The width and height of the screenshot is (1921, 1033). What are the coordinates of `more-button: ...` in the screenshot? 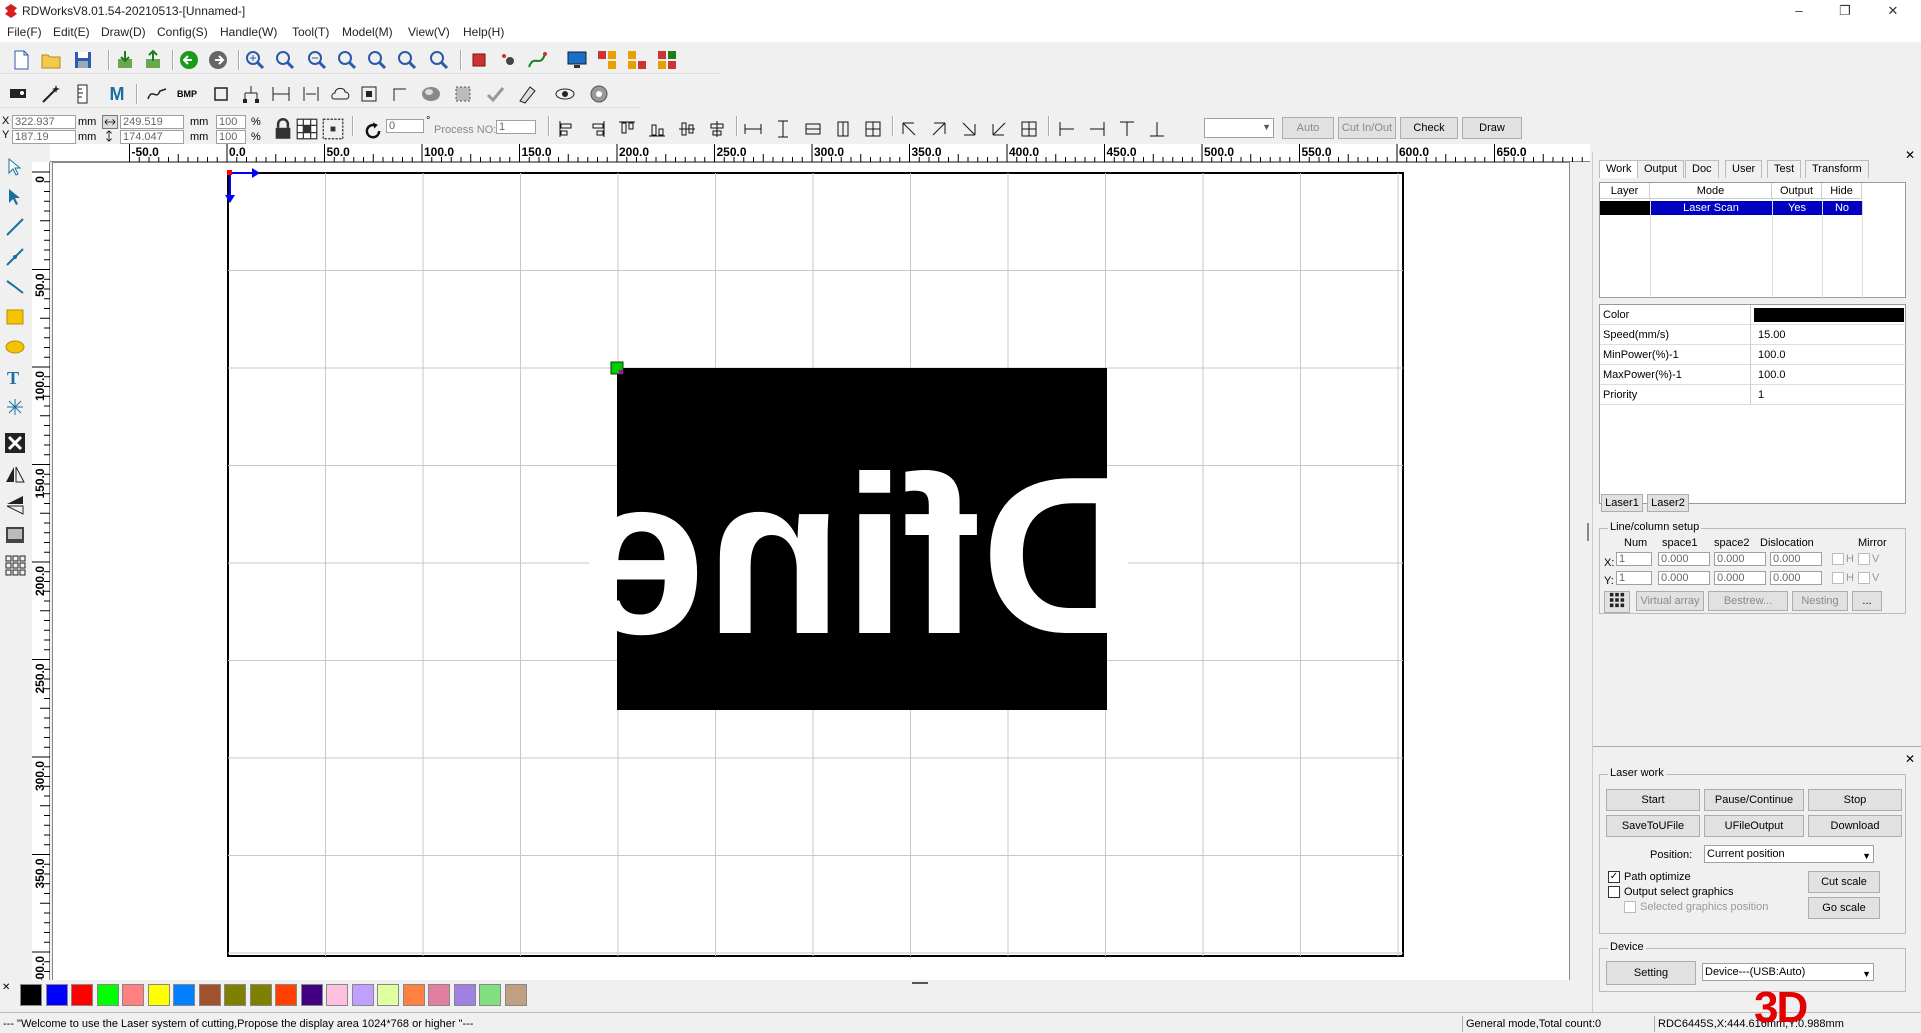 It's located at (1867, 601).